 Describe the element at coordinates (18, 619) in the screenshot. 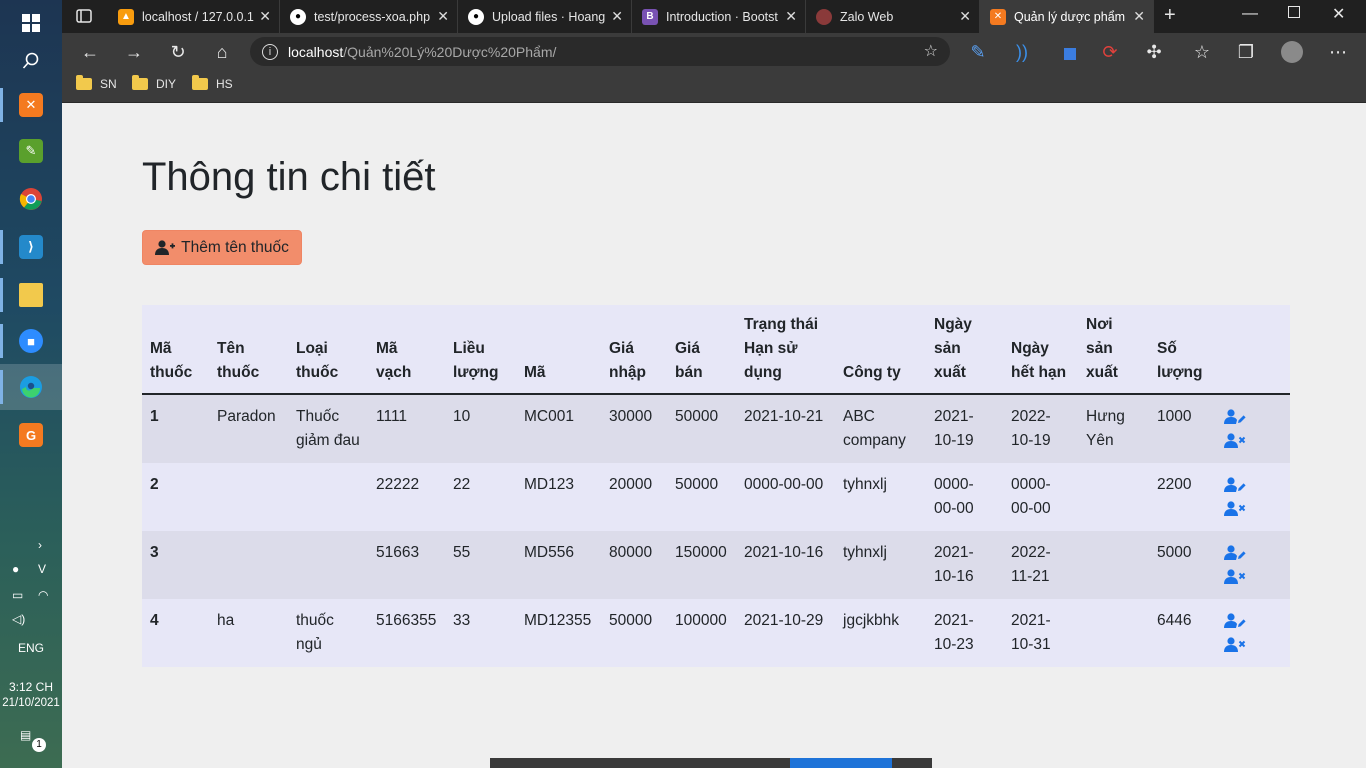

I see `volume-icon: ◁)` at that location.